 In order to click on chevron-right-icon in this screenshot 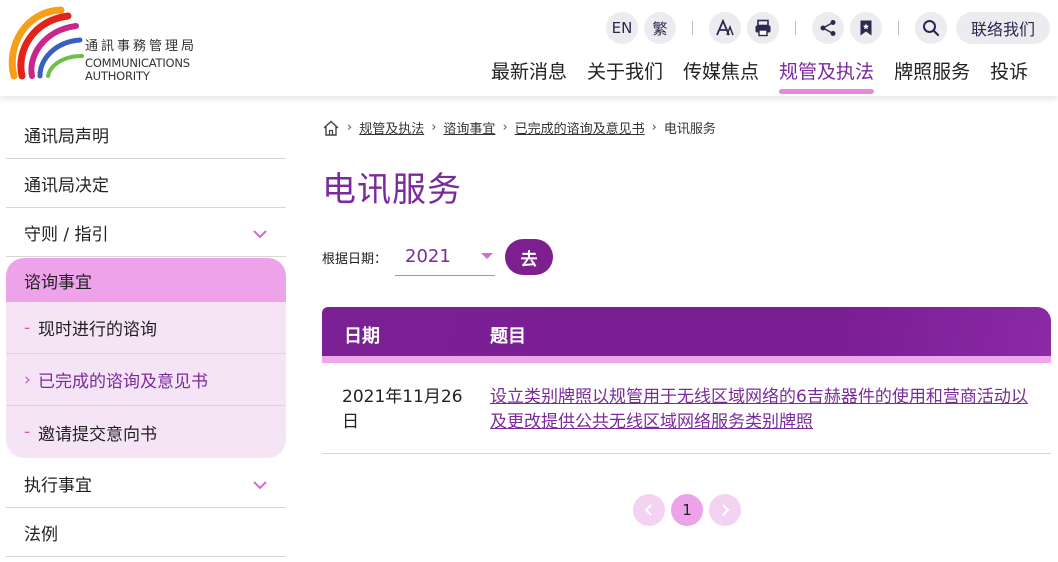, I will do `click(726, 510)`.